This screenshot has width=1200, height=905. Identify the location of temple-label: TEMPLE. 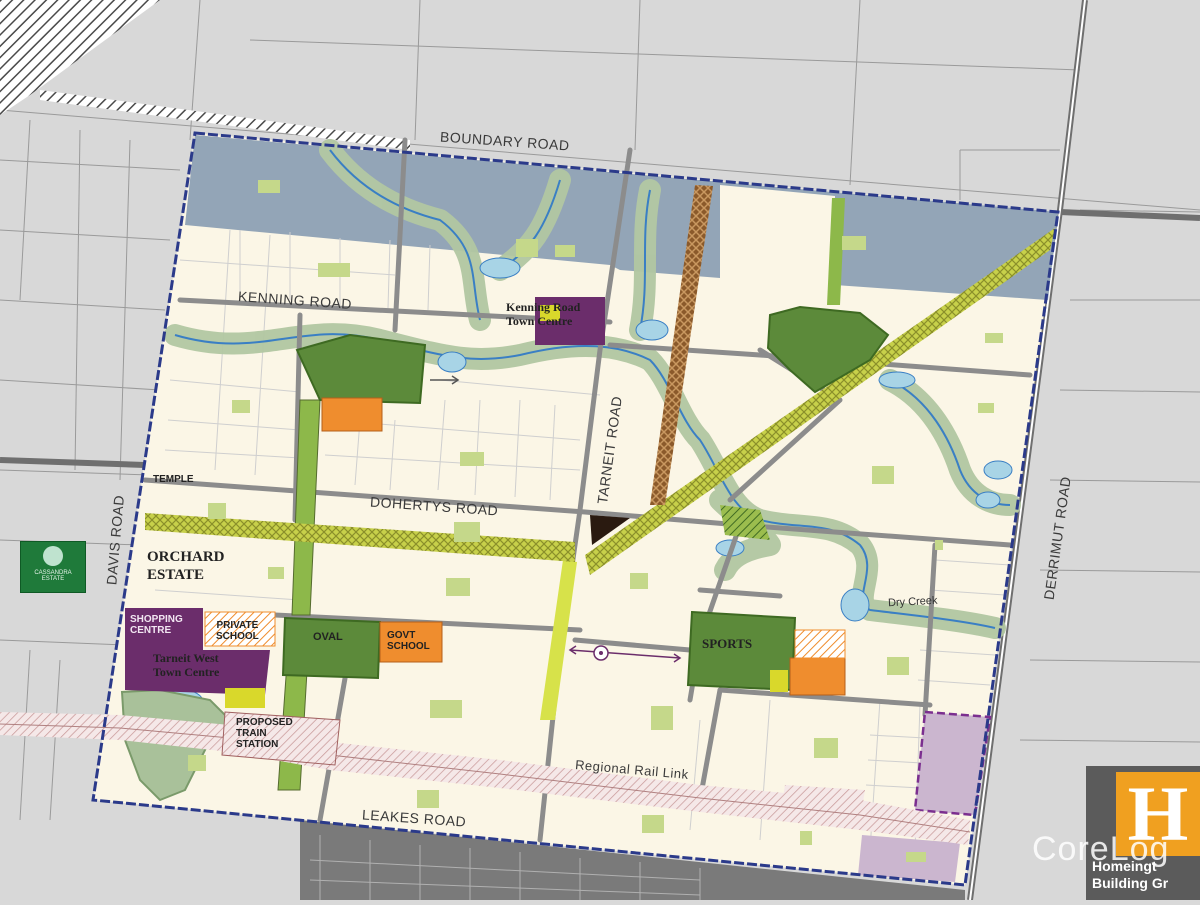
(173, 479).